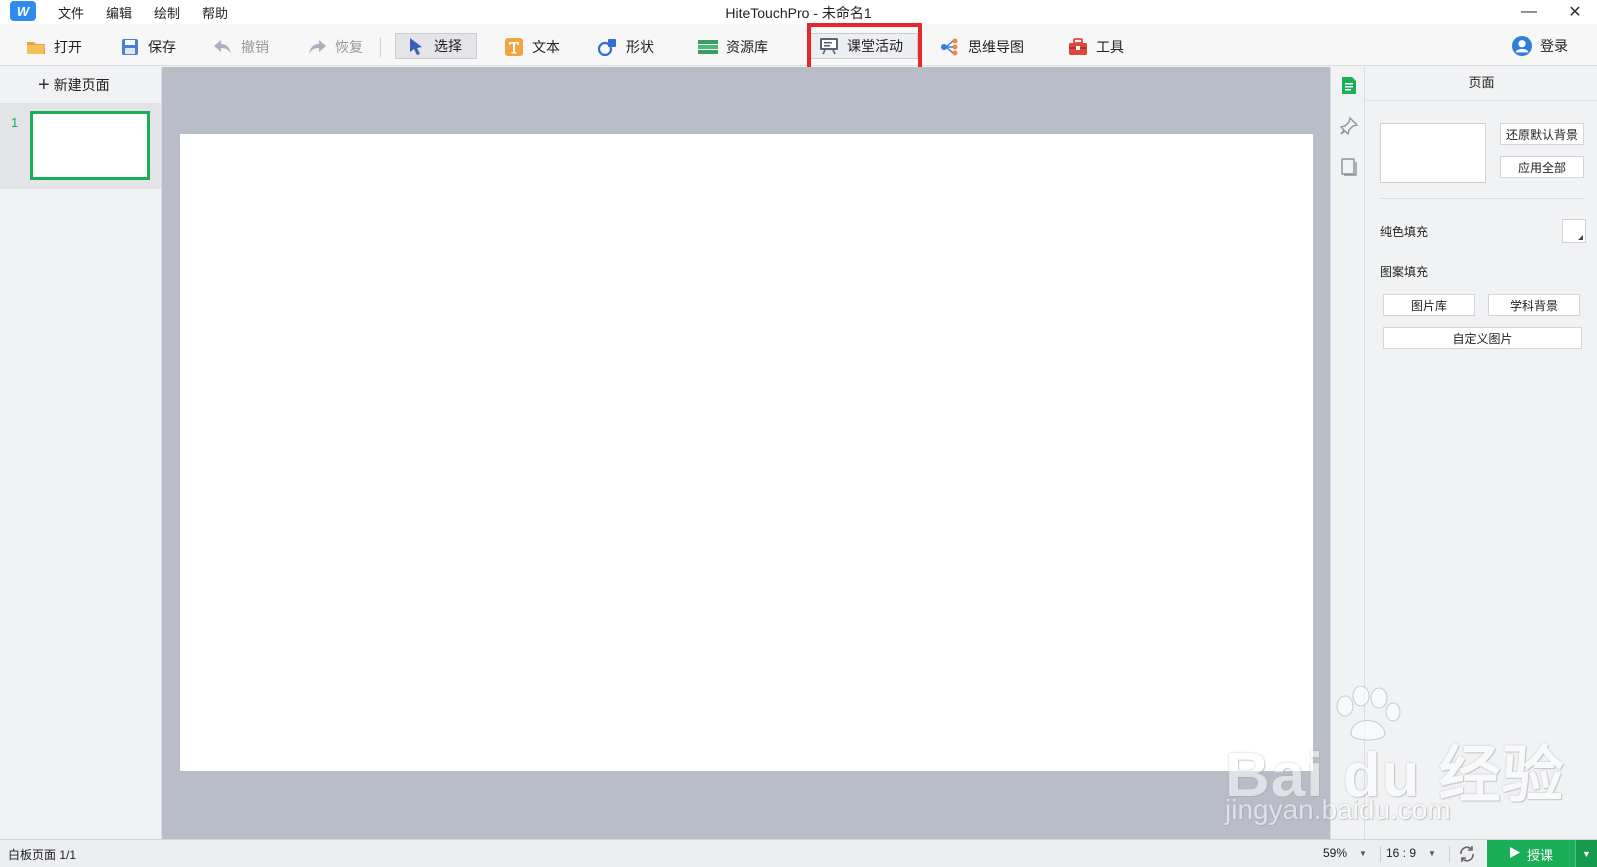 Image resolution: width=1597 pixels, height=867 pixels. I want to click on mind-map-label: 思维导图, so click(996, 47).